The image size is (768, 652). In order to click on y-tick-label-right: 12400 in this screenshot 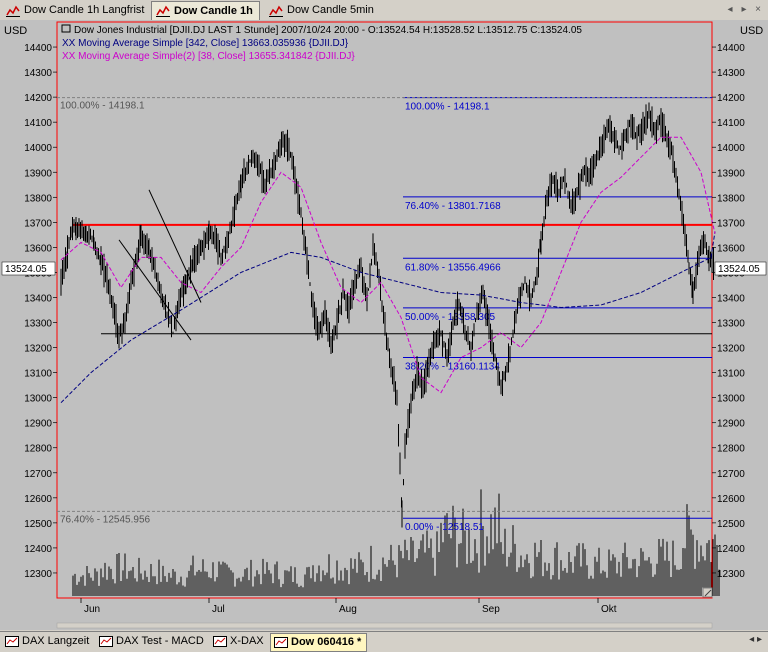, I will do `click(731, 549)`.